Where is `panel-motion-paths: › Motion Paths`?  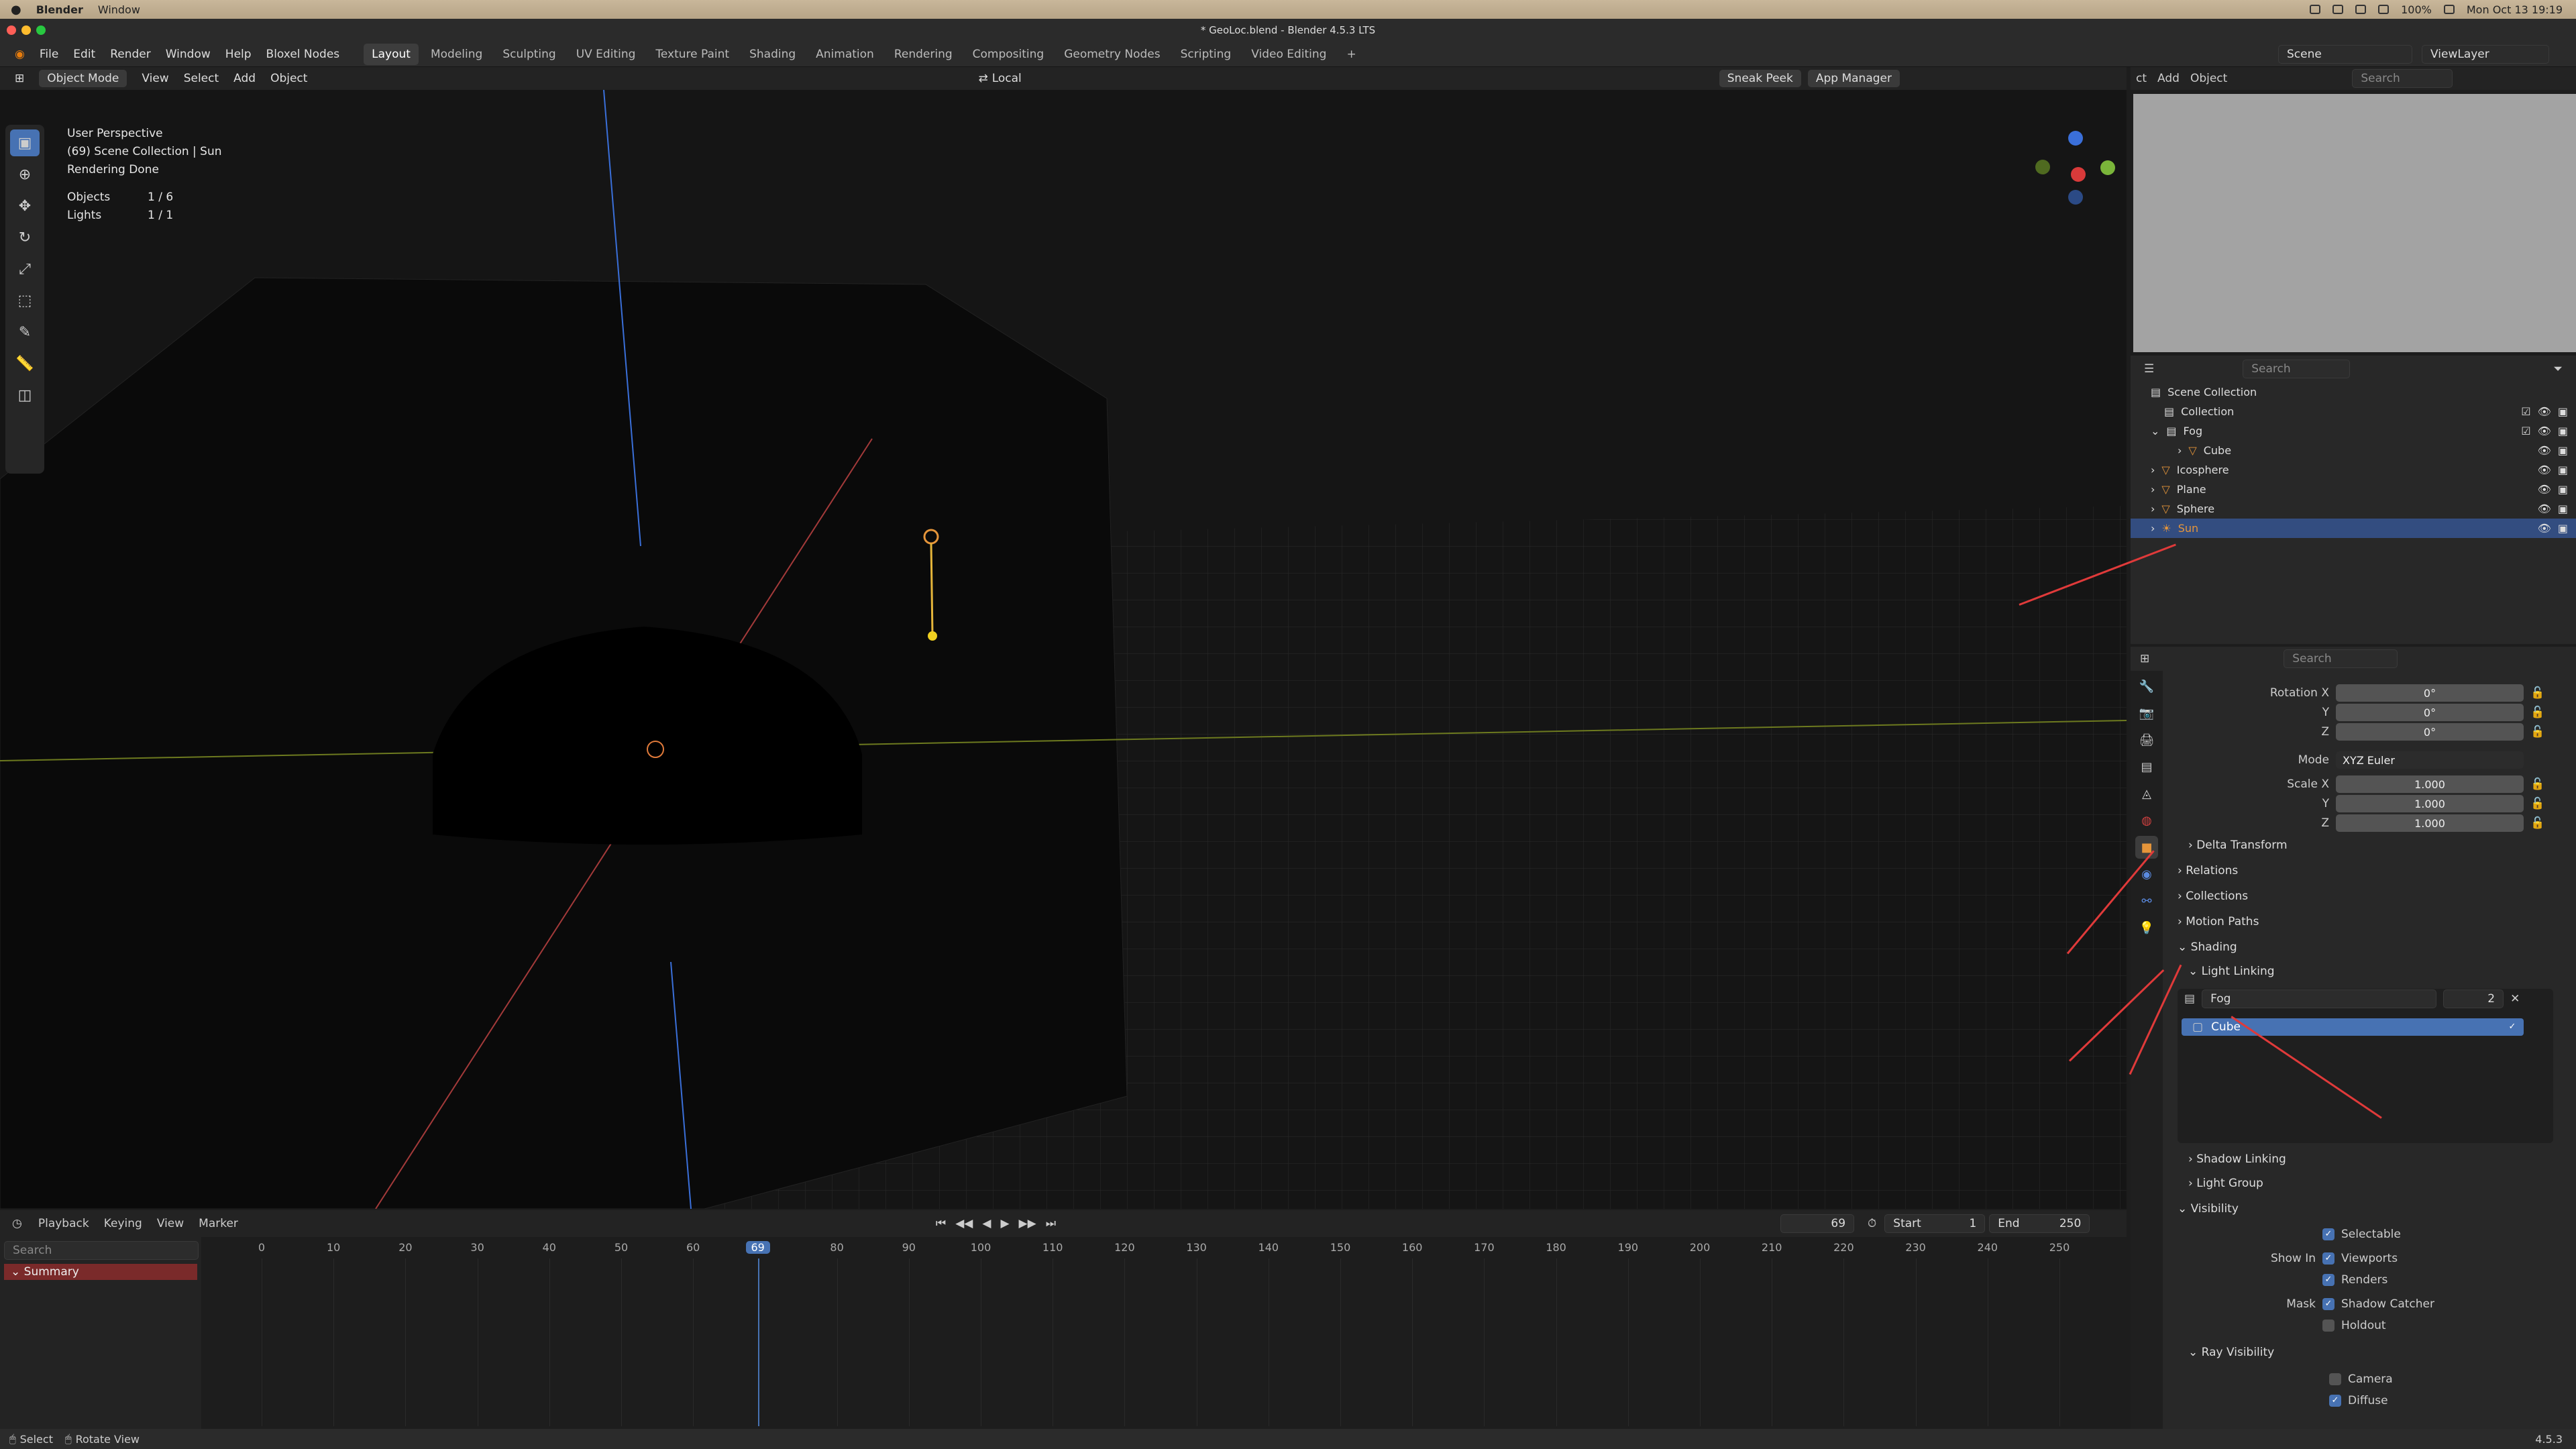 panel-motion-paths: › Motion Paths is located at coordinates (2218, 921).